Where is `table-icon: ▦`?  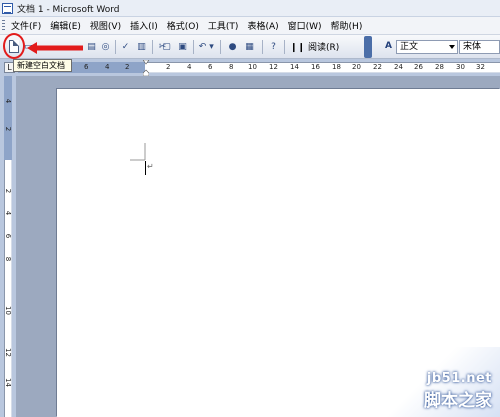 table-icon: ▦ is located at coordinates (249, 46).